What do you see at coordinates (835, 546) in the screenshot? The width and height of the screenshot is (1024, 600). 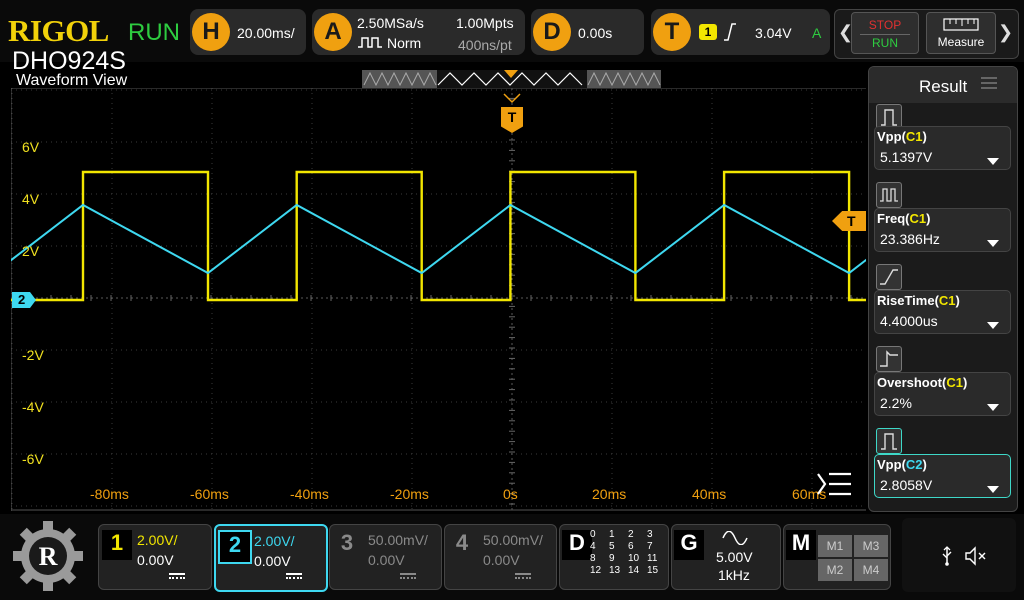 I see `math-m1: M1` at bounding box center [835, 546].